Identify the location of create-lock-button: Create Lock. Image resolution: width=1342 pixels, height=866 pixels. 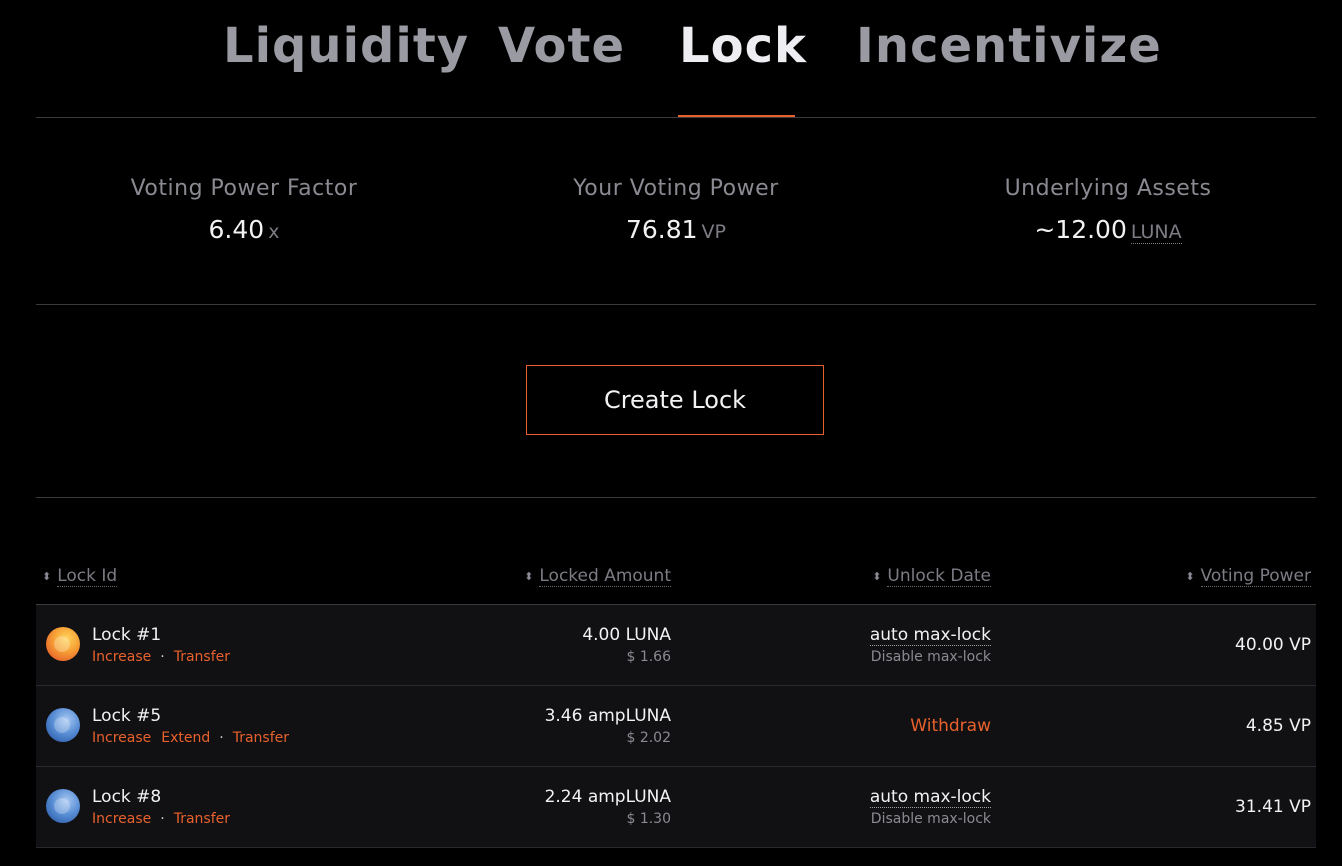
(675, 400).